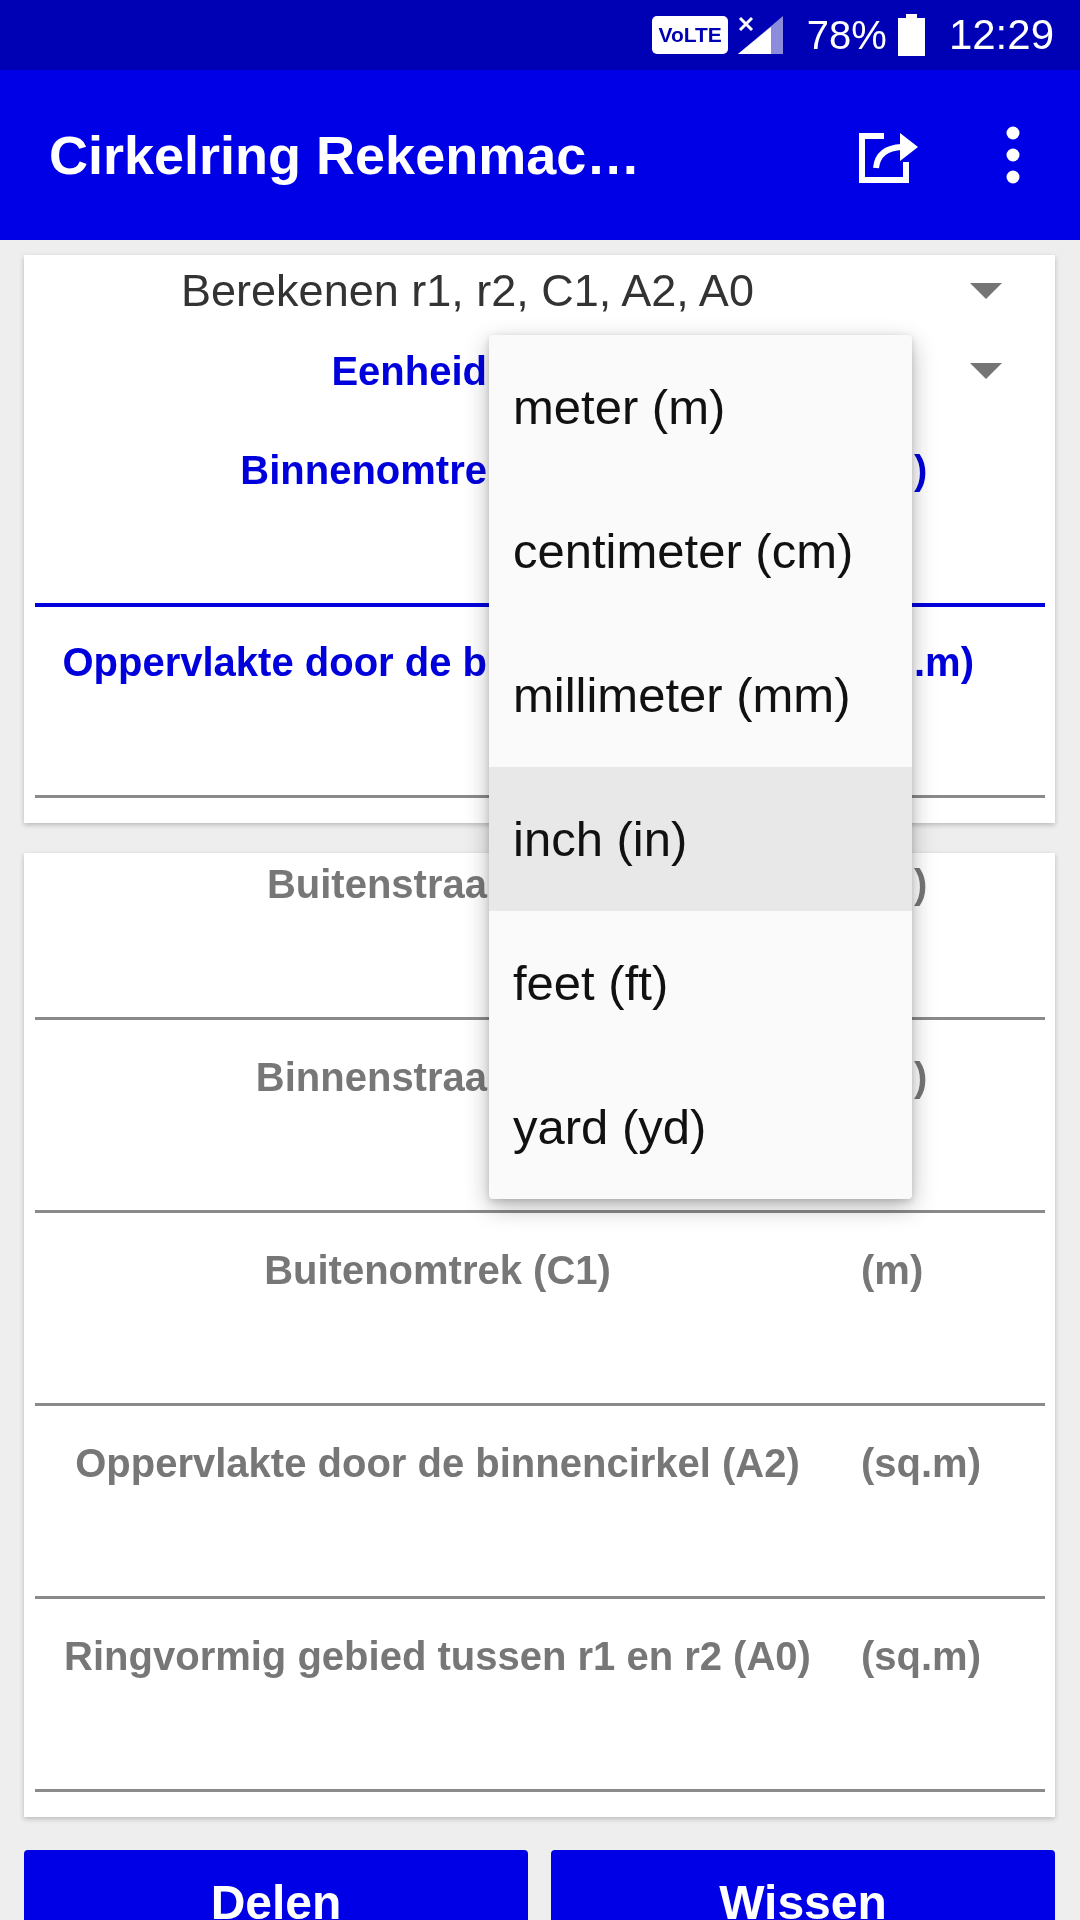 The height and width of the screenshot is (1920, 1080). Describe the element at coordinates (944, 662) in the screenshot. I see `unit-label: .m)` at that location.